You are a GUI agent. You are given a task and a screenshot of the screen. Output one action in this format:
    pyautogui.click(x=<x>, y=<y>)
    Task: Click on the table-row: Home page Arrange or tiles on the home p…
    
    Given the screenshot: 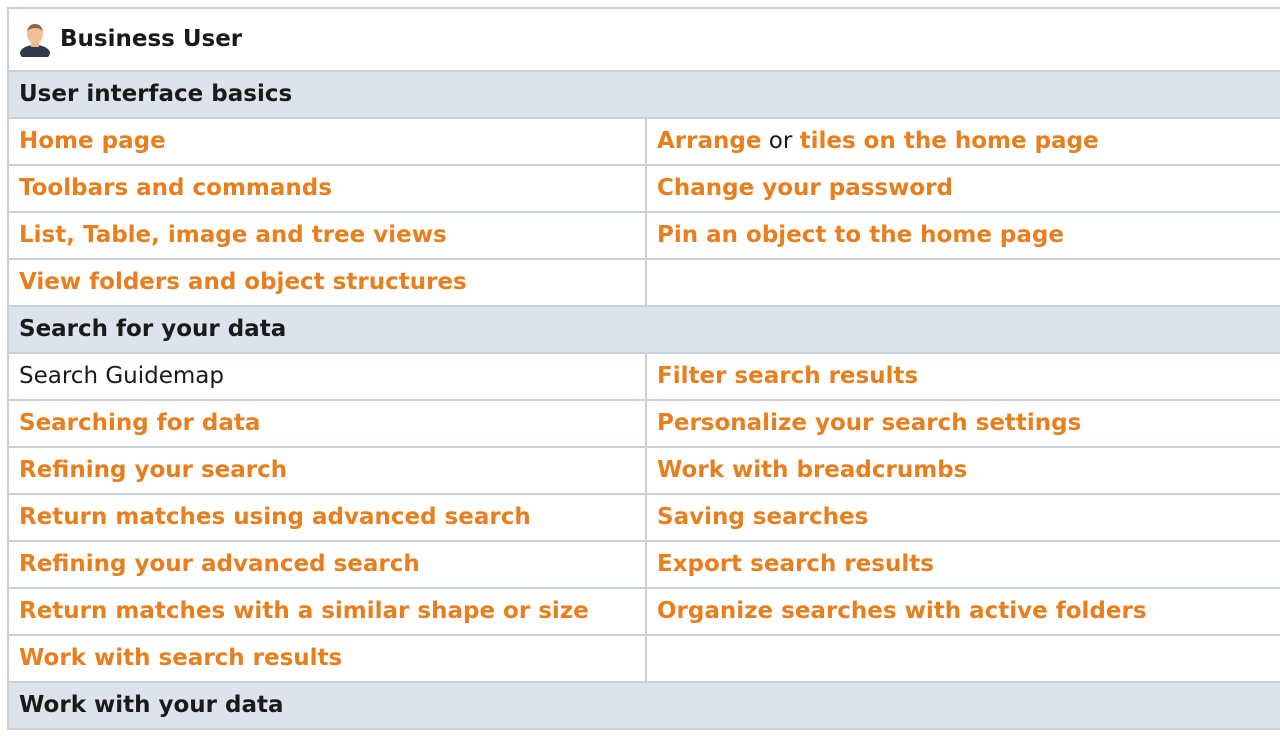 What is the action you would take?
    pyautogui.click(x=643, y=141)
    